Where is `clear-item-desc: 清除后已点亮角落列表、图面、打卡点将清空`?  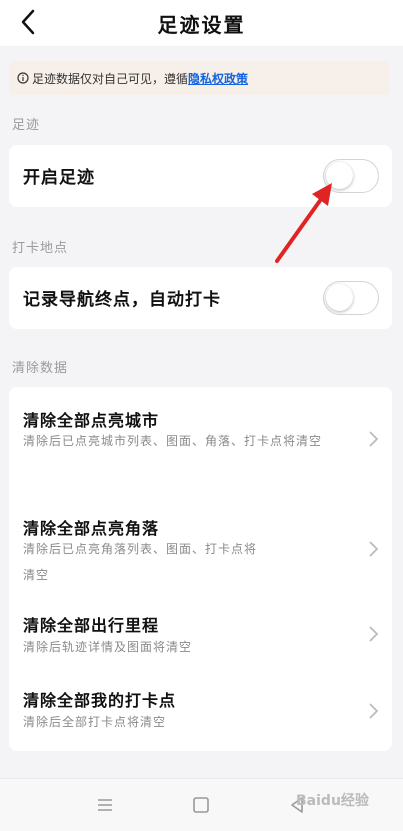
clear-item-desc: 清除后已点亮角落列表、图面、打卡点将清空 is located at coordinates (140, 562).